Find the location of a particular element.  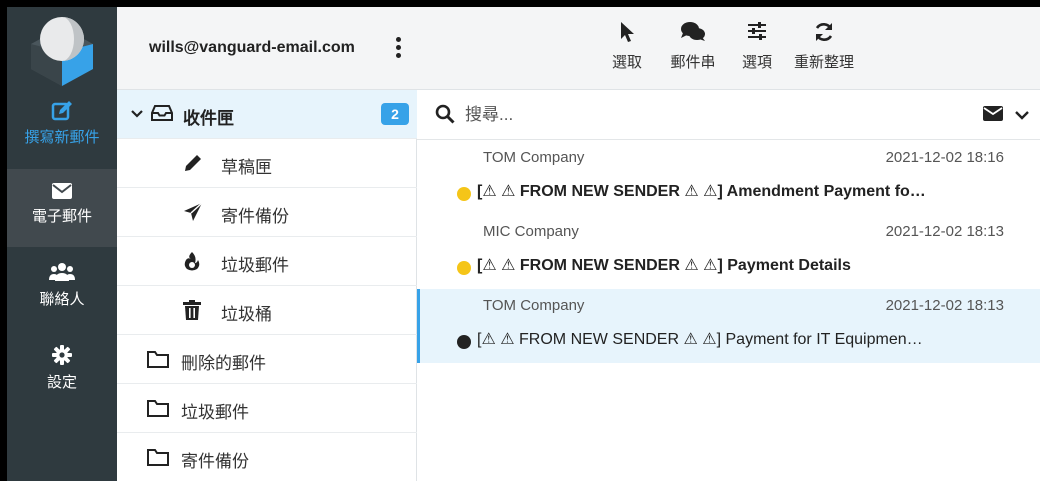

folder-label: 收件匣 is located at coordinates (208, 118).